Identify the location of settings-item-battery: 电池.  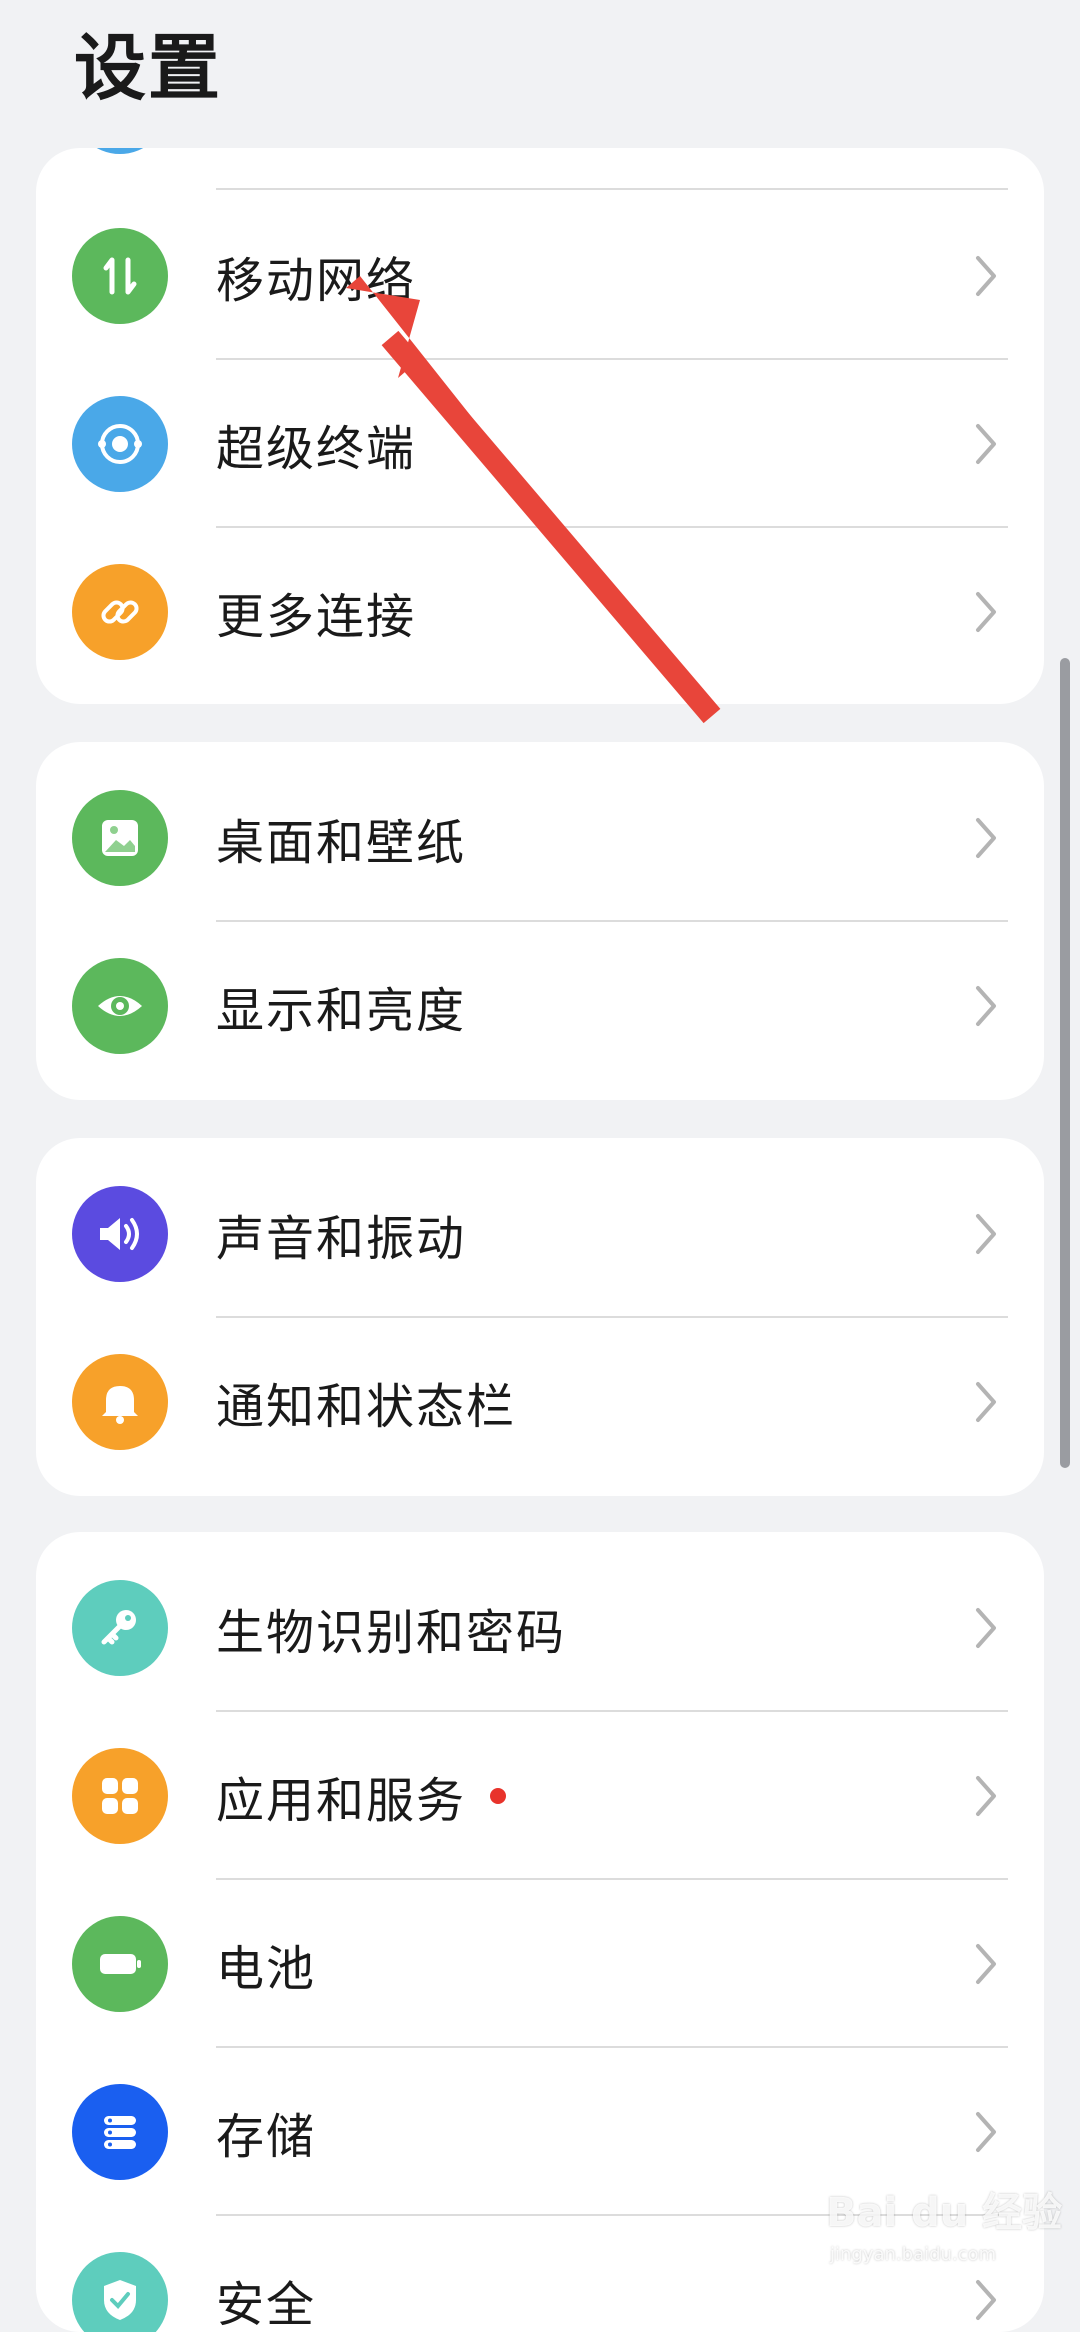
(540, 1964).